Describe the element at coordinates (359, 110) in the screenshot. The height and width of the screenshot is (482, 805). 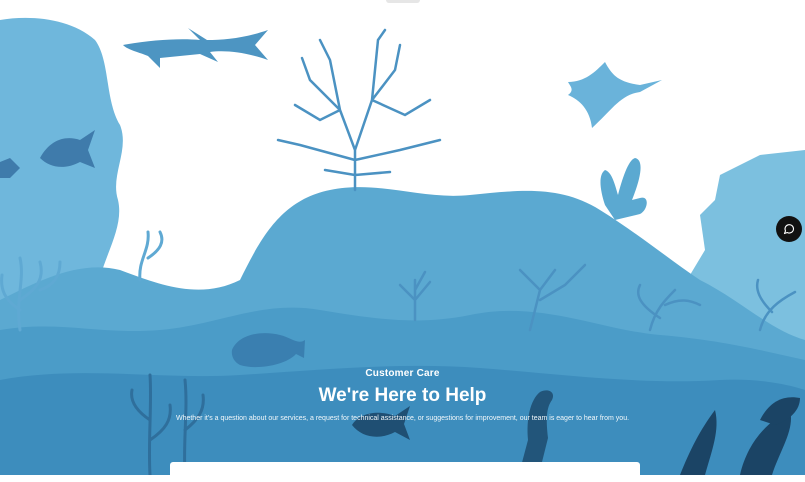
I see `branching-coral` at that location.